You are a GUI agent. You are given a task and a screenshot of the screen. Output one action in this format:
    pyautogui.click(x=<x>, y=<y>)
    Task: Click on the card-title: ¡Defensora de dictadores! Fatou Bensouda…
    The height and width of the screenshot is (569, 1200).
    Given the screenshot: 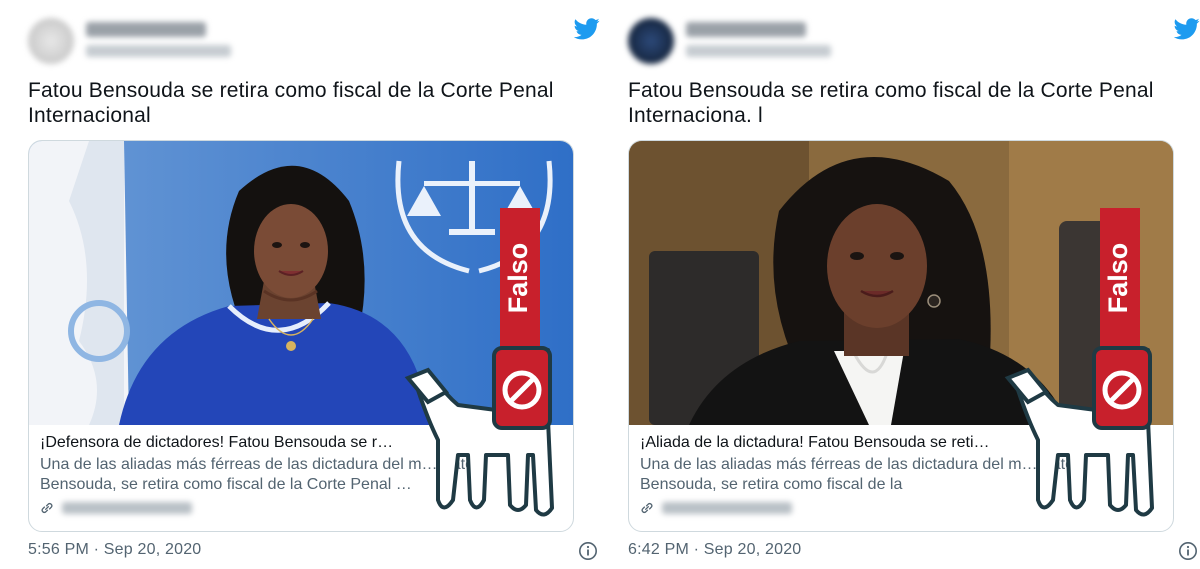 What is the action you would take?
    pyautogui.click(x=217, y=442)
    